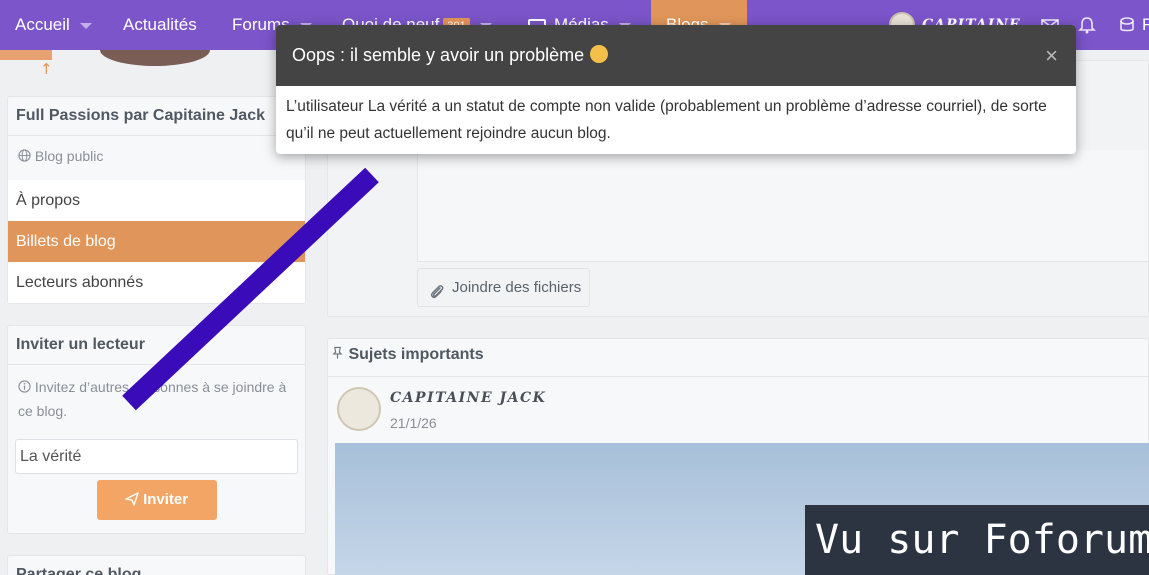  What do you see at coordinates (359, 409) in the screenshot?
I see `post-author-avatar` at bounding box center [359, 409].